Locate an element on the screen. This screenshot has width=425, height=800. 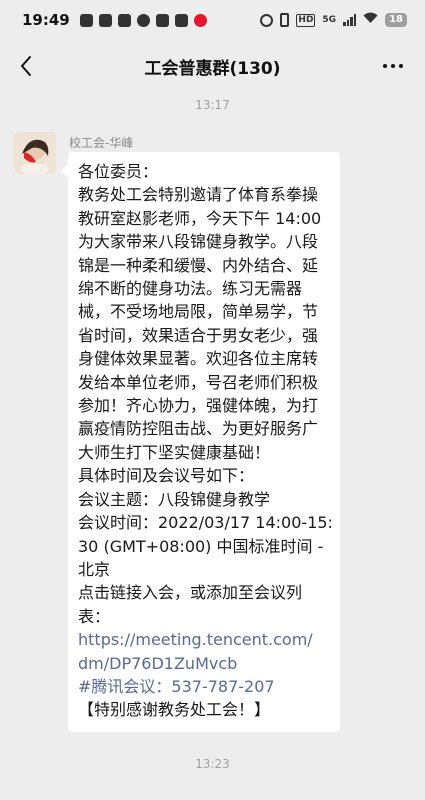
message-text-line: 身健体效果显著。欢迎各位主席转 is located at coordinates (198, 359).